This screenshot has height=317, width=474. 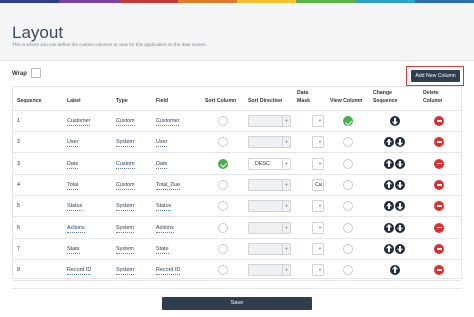 What do you see at coordinates (73, 249) in the screenshot?
I see `row-label-link: State` at bounding box center [73, 249].